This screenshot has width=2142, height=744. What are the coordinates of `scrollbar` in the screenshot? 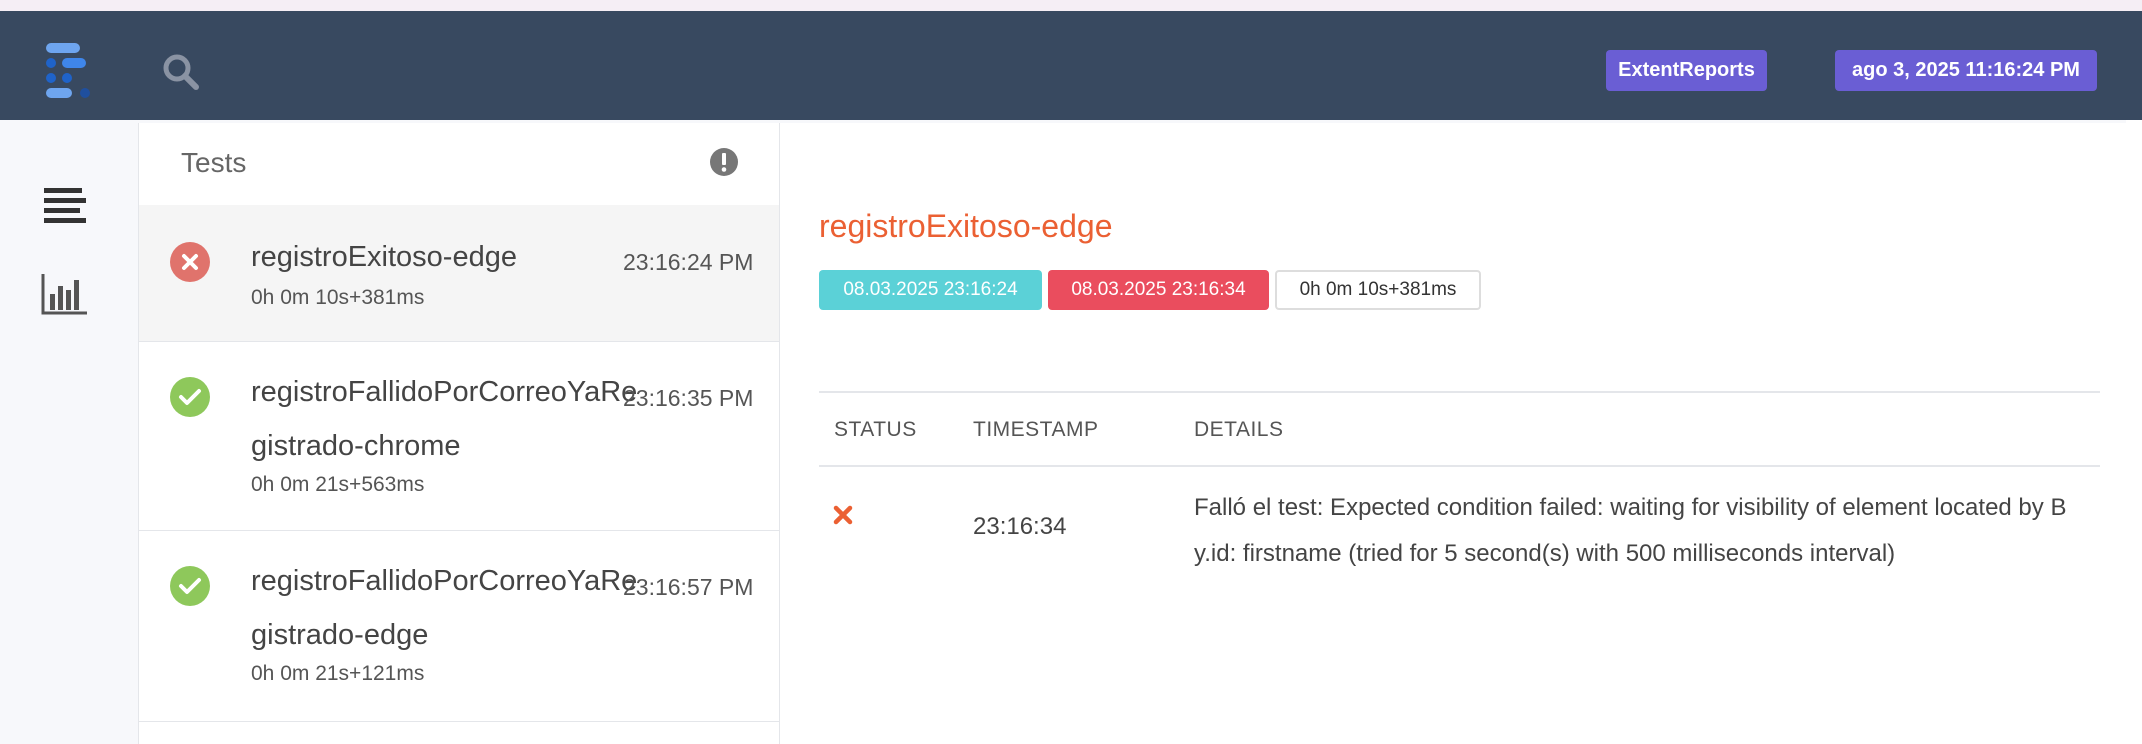 It's located at (2134, 432).